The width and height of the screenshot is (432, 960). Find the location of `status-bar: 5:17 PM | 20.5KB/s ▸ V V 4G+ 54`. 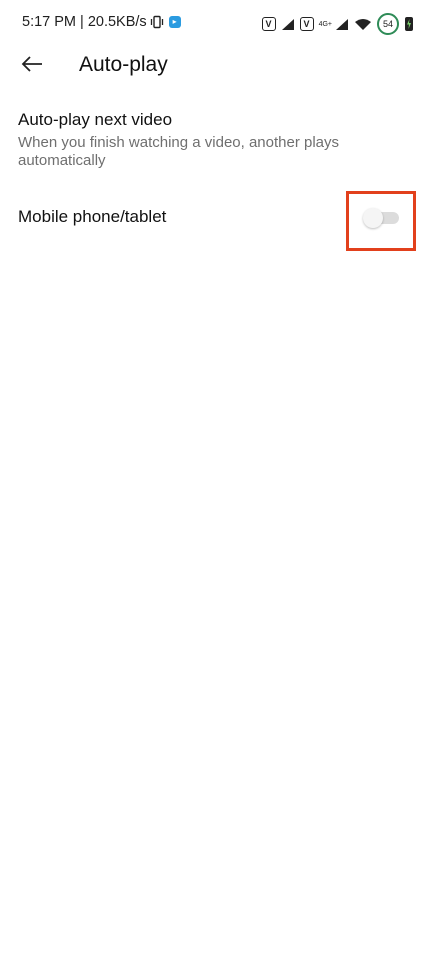

status-bar: 5:17 PM | 20.5KB/s ▸ V V 4G+ 54 is located at coordinates (216, 22).